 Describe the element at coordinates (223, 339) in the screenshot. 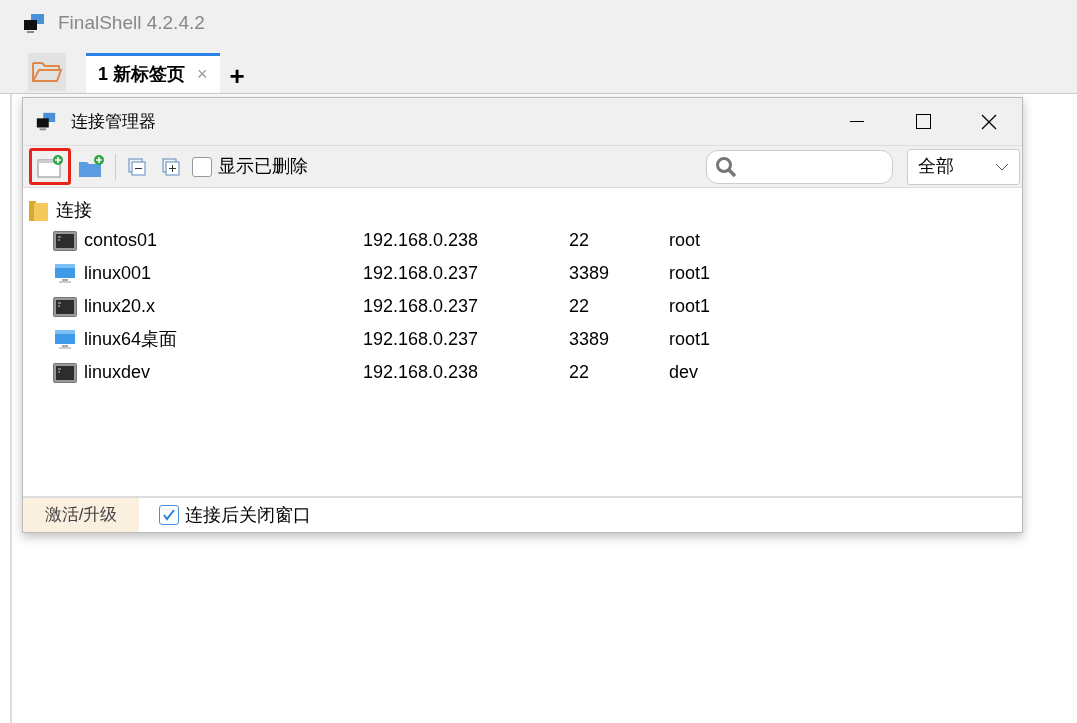

I see `connection-name: linux64桌面` at that location.